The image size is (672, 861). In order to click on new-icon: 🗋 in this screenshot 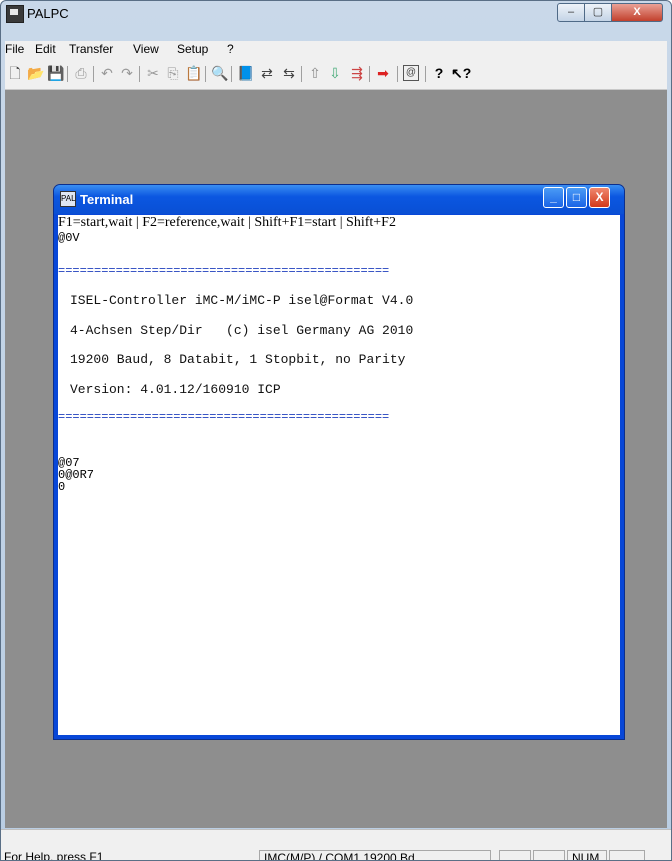, I will do `click(15, 73)`.